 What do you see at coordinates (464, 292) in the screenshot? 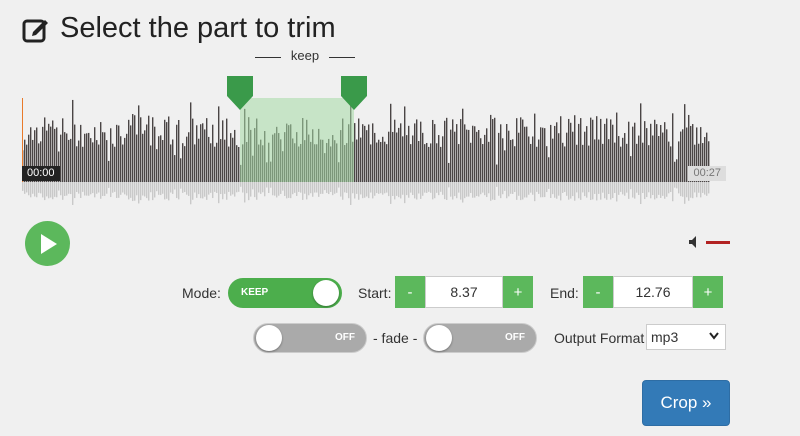
I see `start-input` at bounding box center [464, 292].